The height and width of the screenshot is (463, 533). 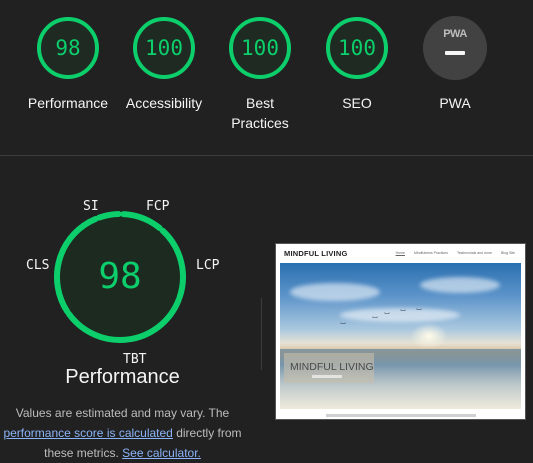 I want to click on note-text-3: these metrics., so click(x=81, y=453).